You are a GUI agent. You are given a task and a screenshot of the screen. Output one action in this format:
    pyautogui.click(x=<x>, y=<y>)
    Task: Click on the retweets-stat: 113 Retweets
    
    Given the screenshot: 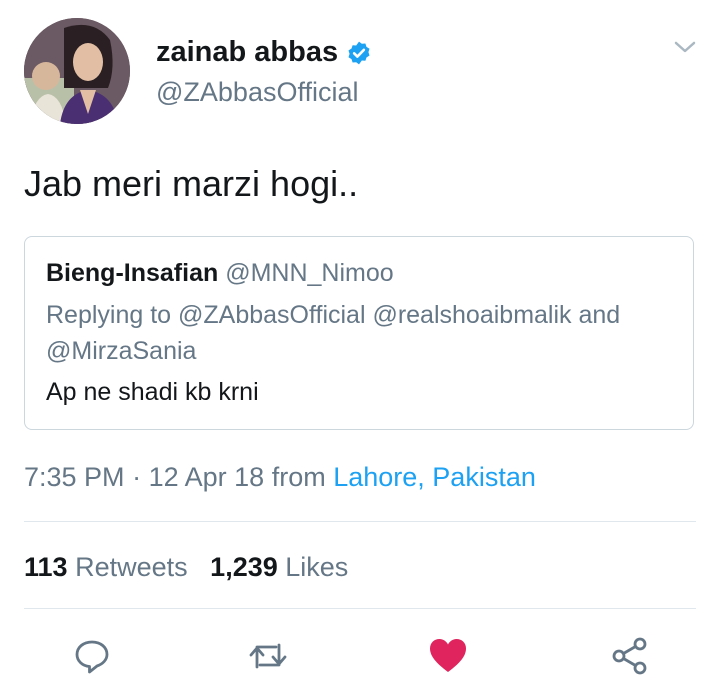 What is the action you would take?
    pyautogui.click(x=109, y=567)
    